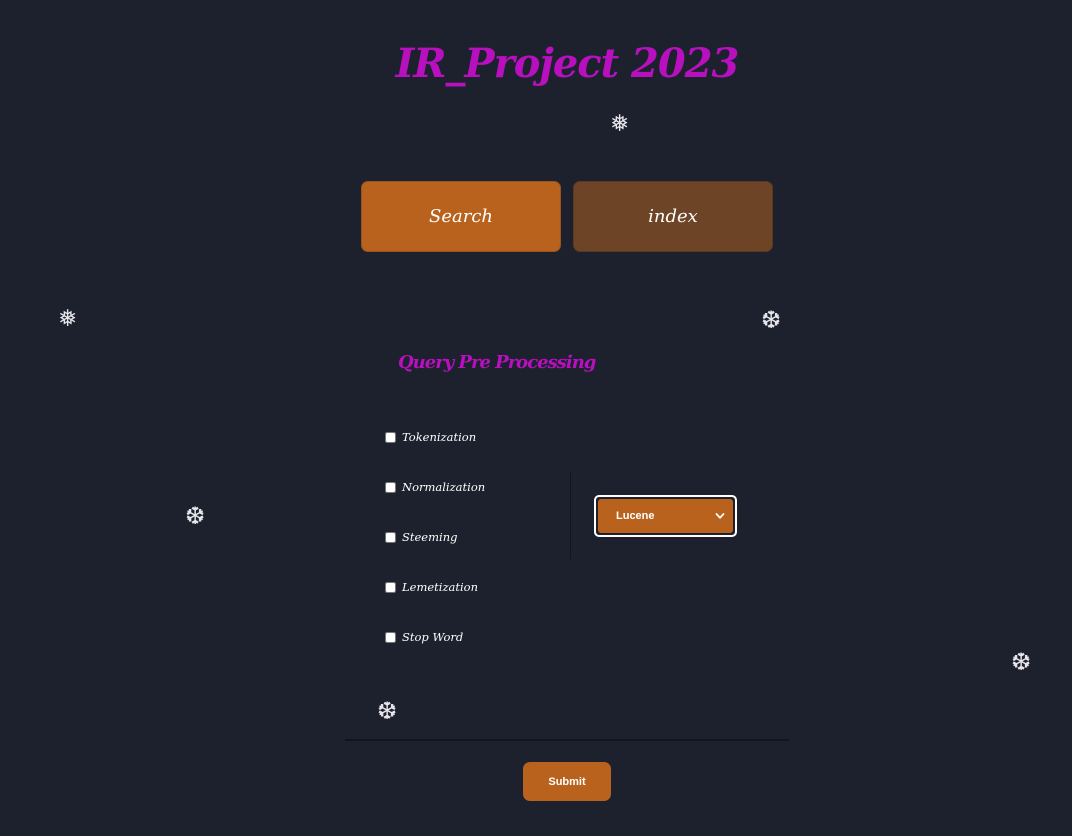 The image size is (1072, 836). What do you see at coordinates (567, 63) in the screenshot?
I see `page-title: IR_Project 2023` at bounding box center [567, 63].